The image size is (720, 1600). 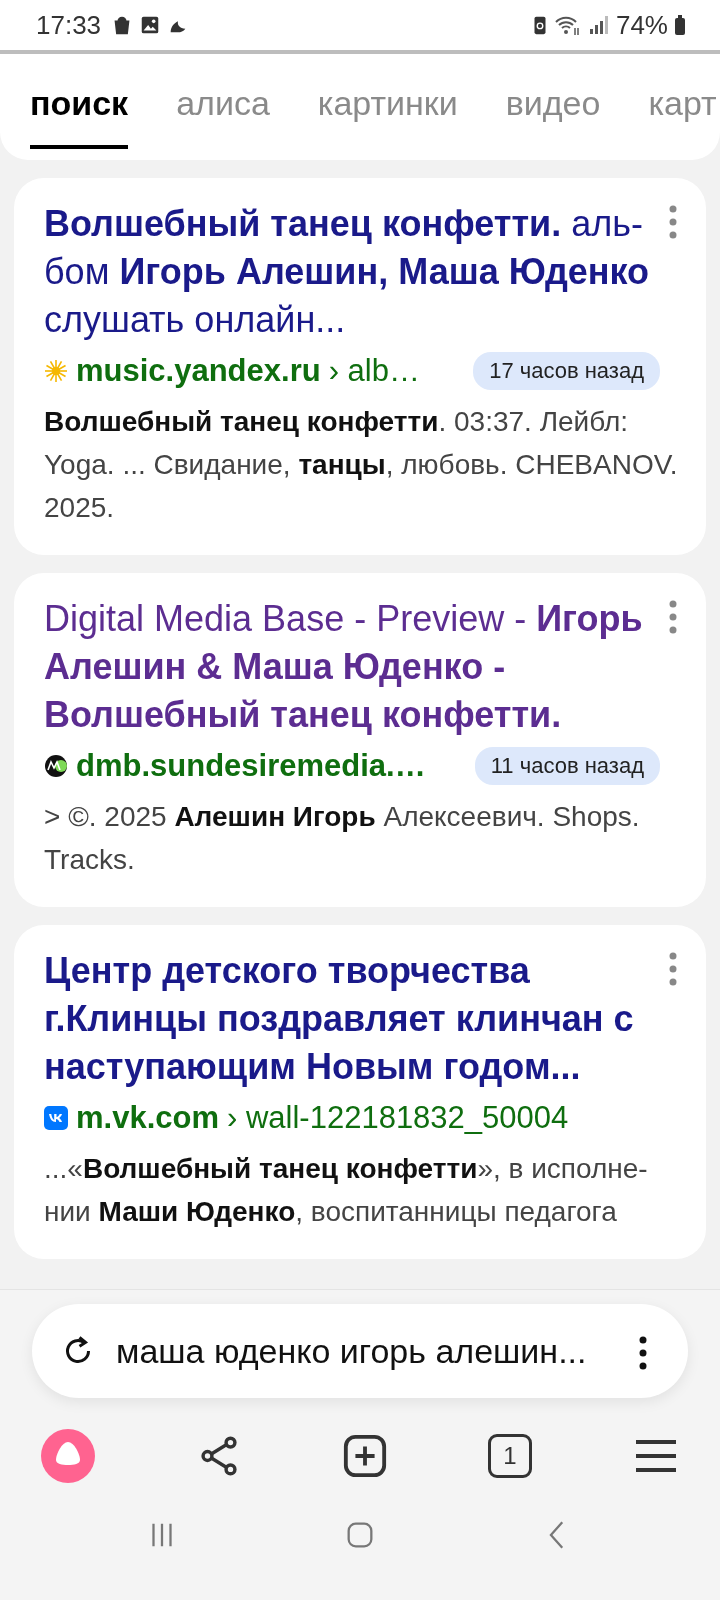 What do you see at coordinates (198, 371) in the screenshot?
I see `result-domain: music.yandex.ru` at bounding box center [198, 371].